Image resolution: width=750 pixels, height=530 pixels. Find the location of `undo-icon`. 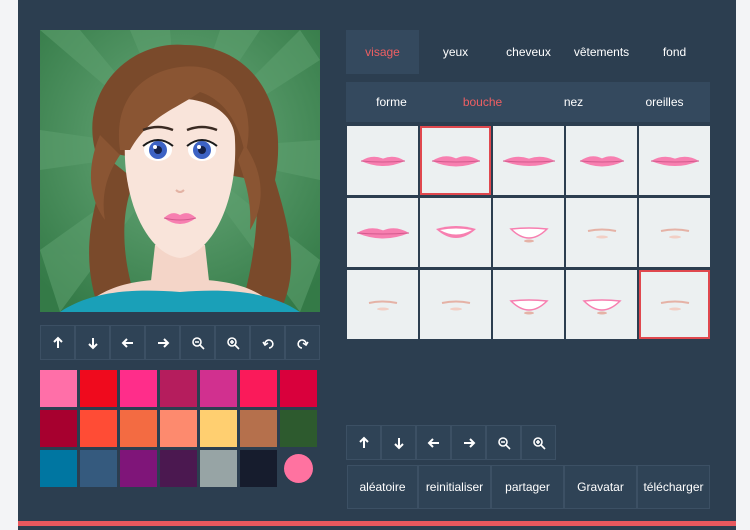

undo-icon is located at coordinates (267, 343).